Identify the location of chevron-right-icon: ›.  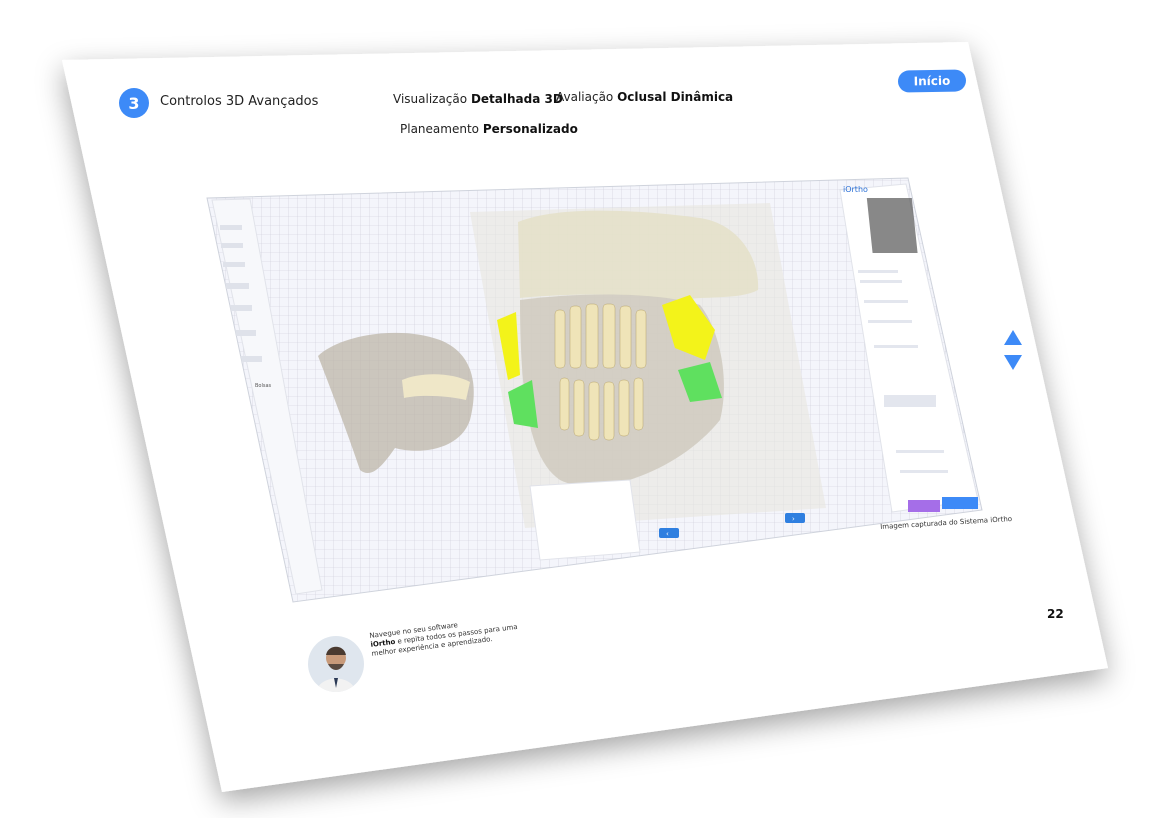
(793, 519).